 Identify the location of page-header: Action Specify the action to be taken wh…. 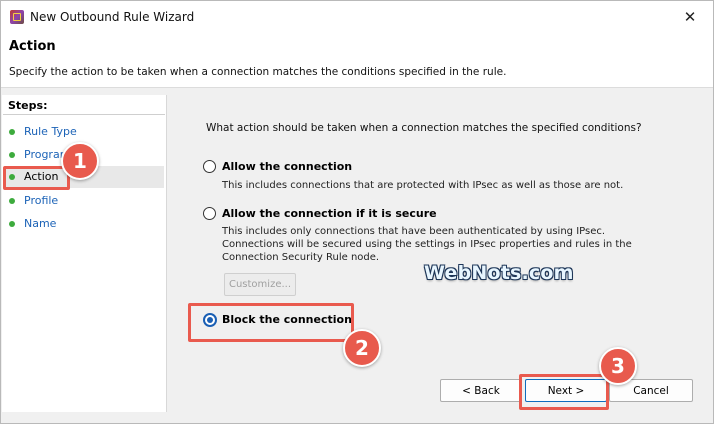
(357, 60).